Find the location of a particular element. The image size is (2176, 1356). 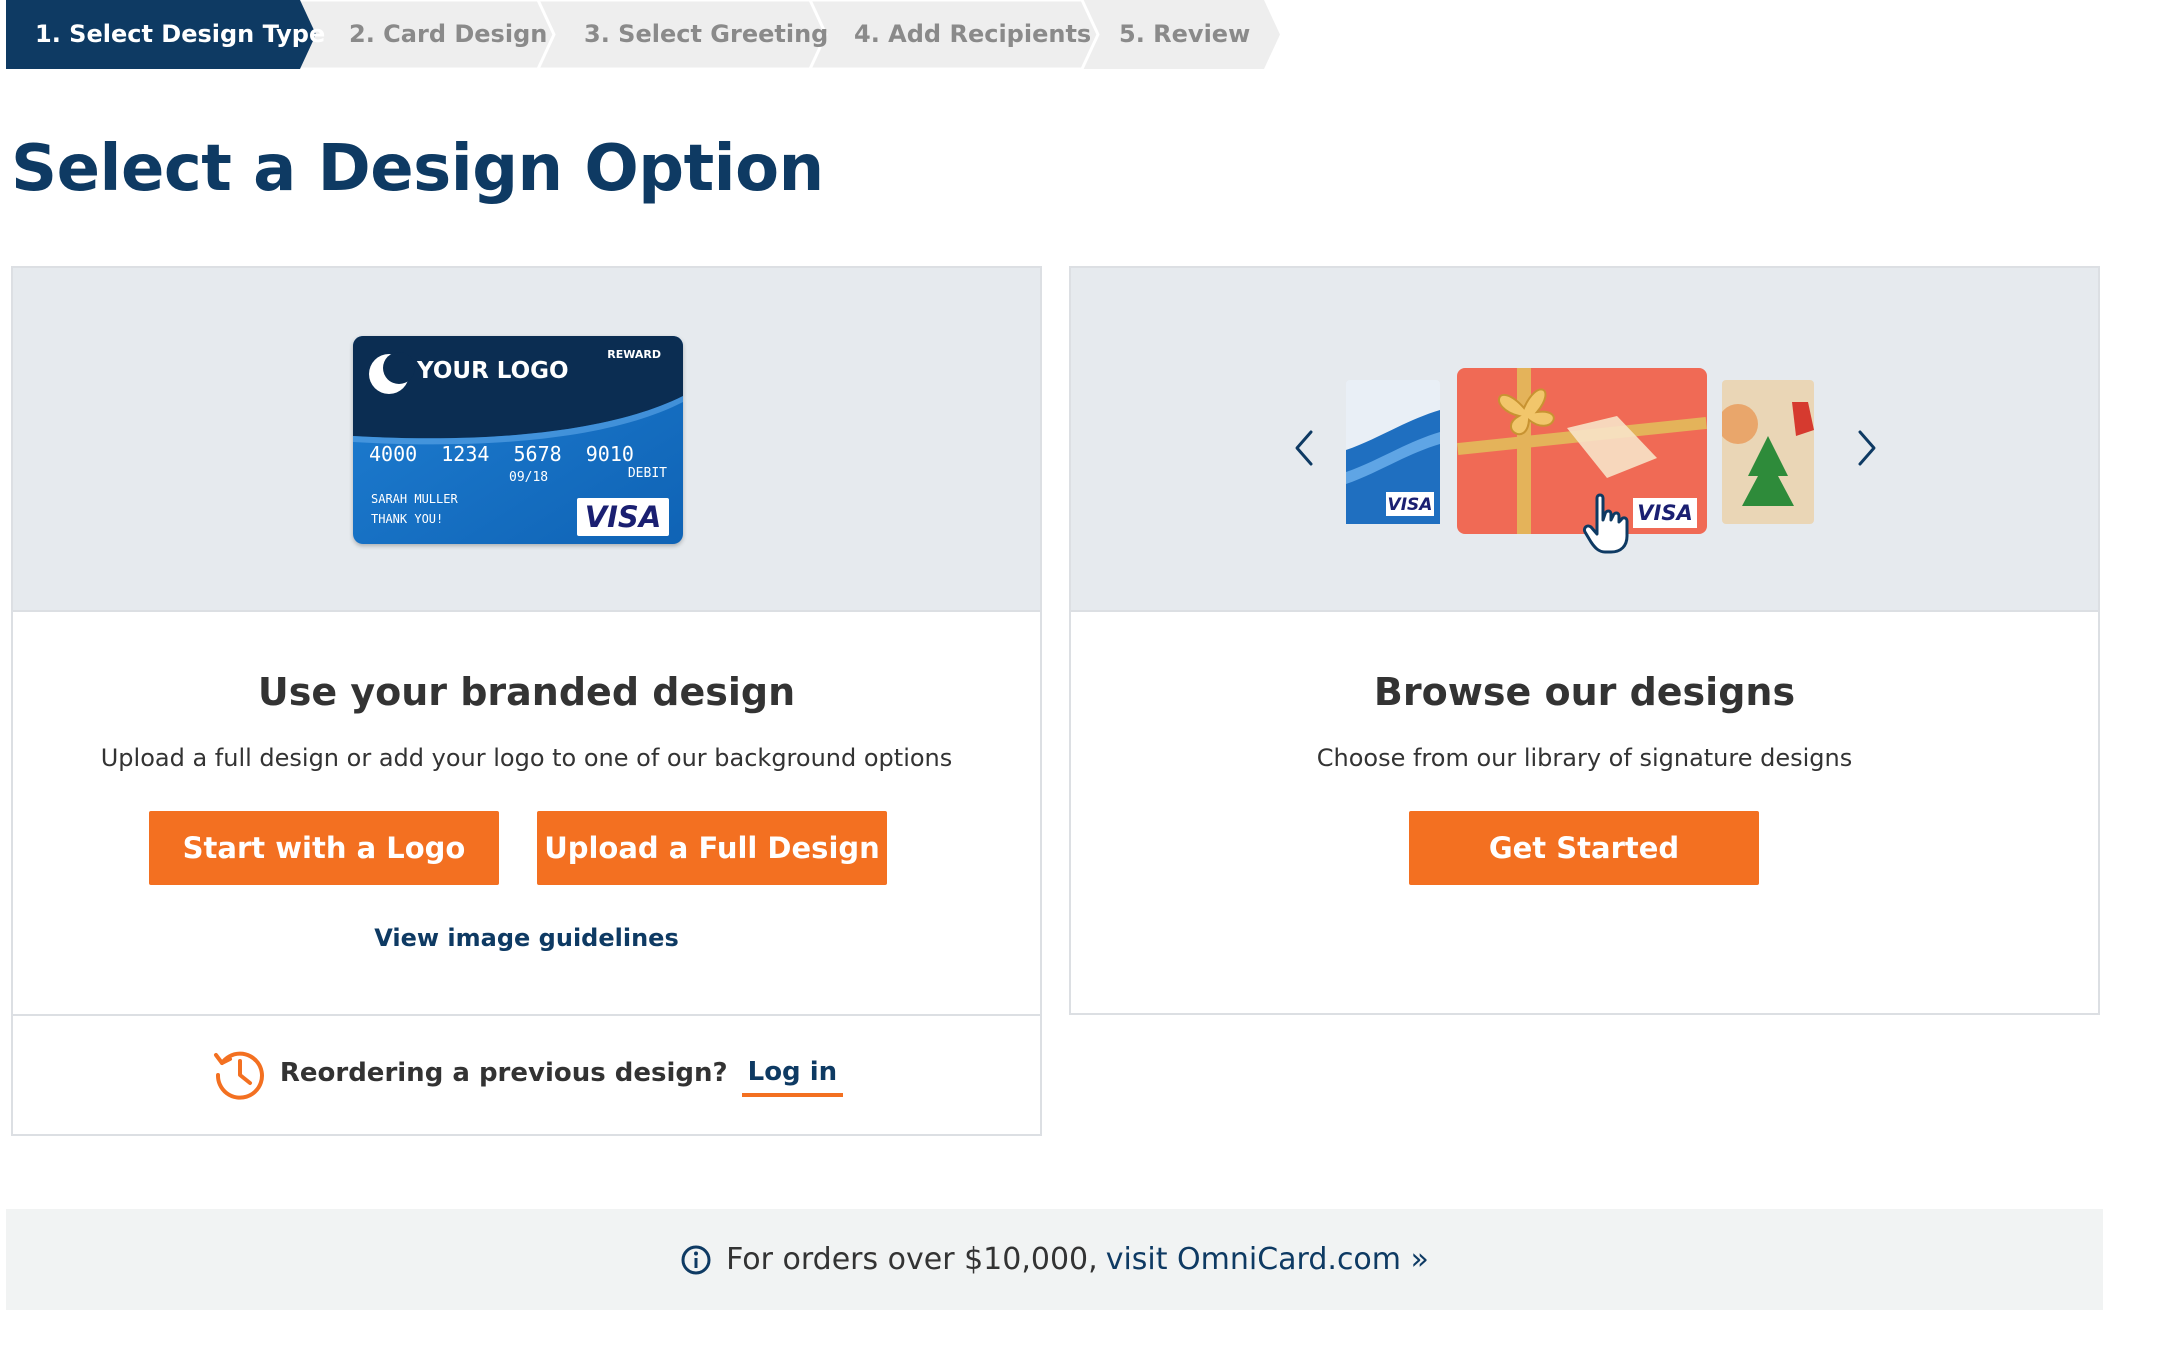

omnicard-link: visit OmniCard.com » is located at coordinates (1267, 1259).